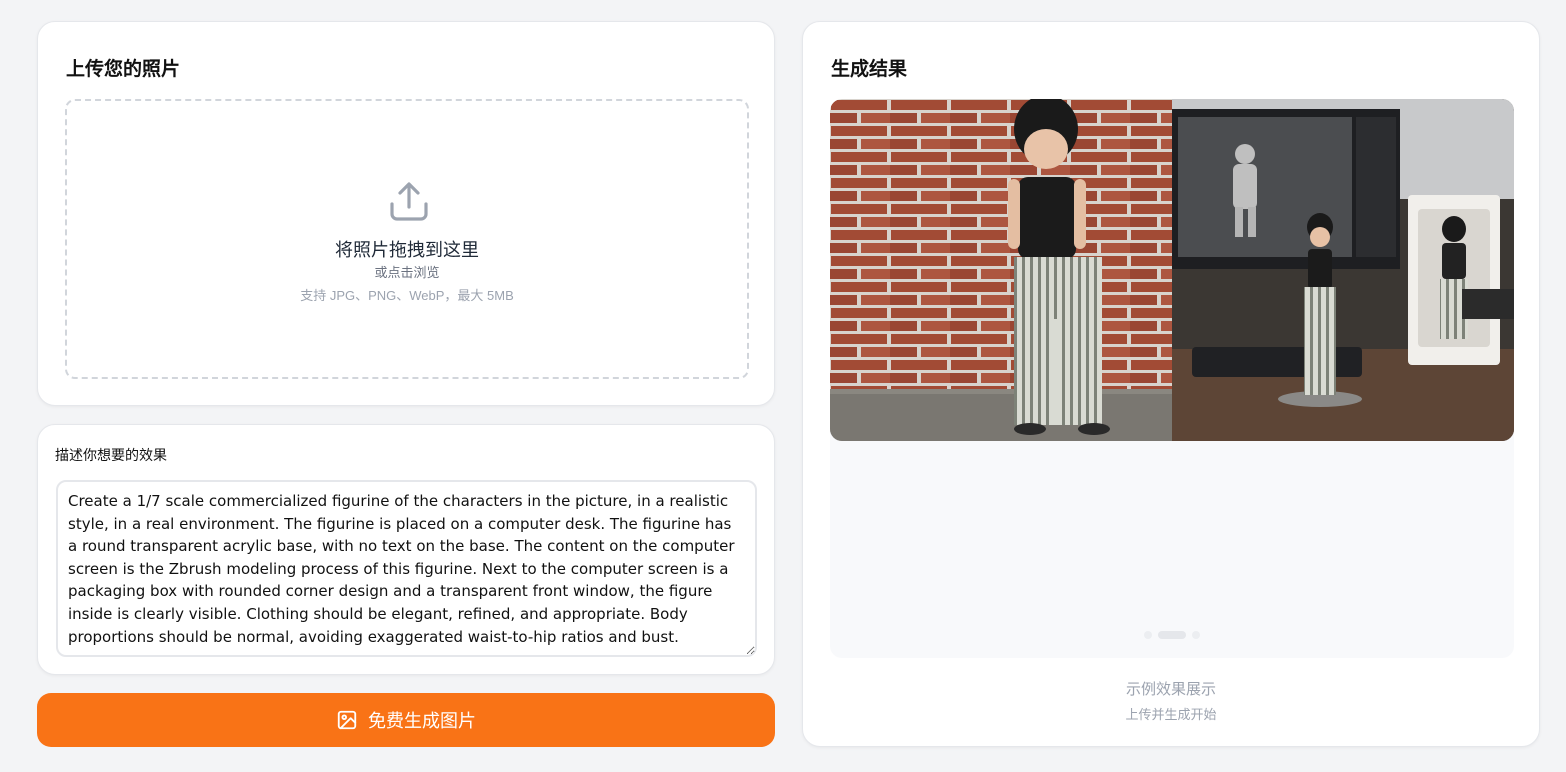 This screenshot has width=1566, height=772. What do you see at coordinates (869, 69) in the screenshot?
I see `result-title: 生成结果` at bounding box center [869, 69].